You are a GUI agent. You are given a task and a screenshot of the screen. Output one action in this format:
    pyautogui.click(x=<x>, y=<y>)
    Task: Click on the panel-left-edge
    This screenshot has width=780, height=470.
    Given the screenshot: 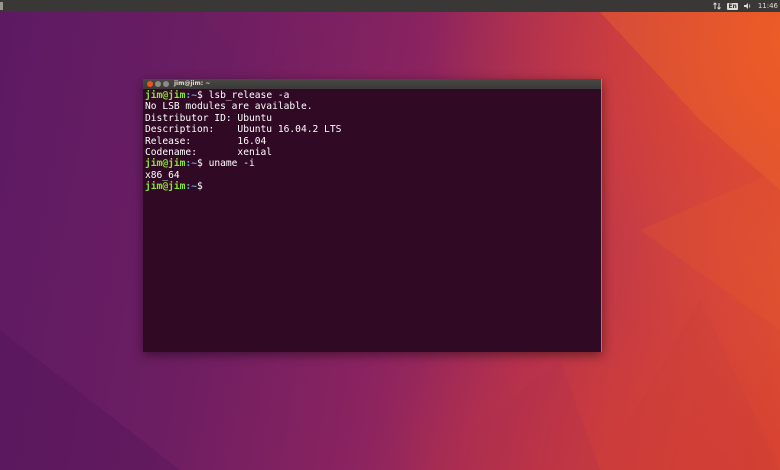 What is the action you would take?
    pyautogui.click(x=1, y=6)
    